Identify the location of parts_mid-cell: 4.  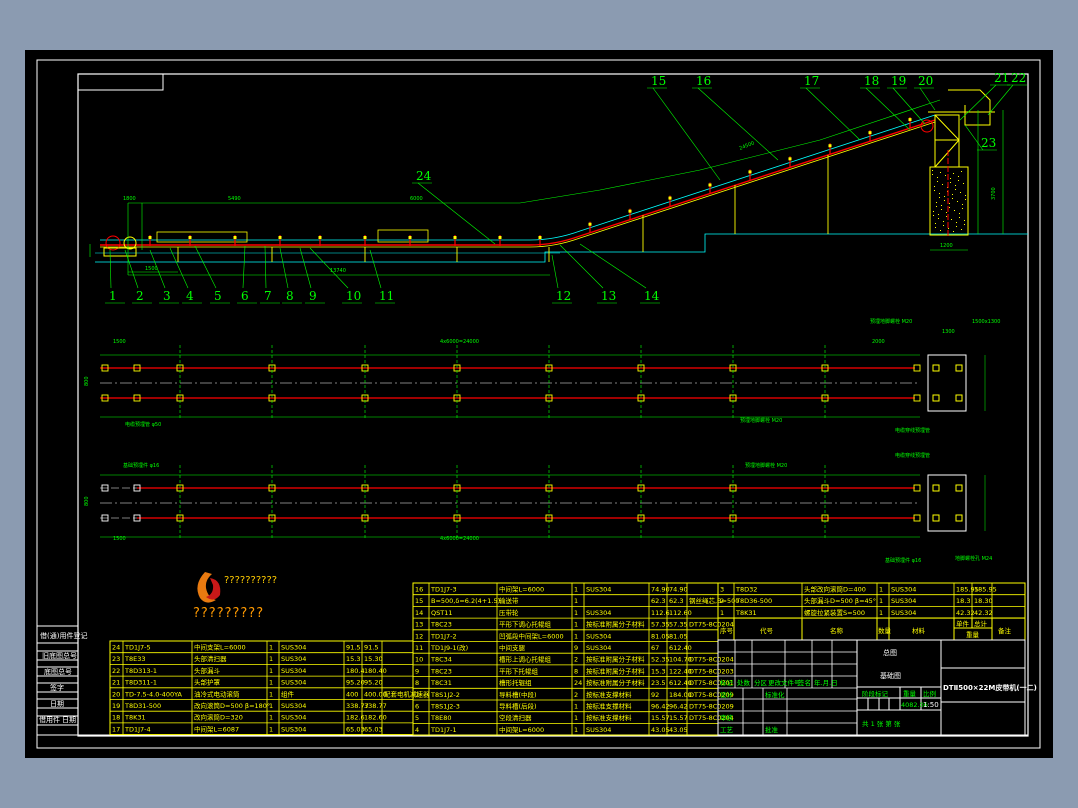
(417, 730).